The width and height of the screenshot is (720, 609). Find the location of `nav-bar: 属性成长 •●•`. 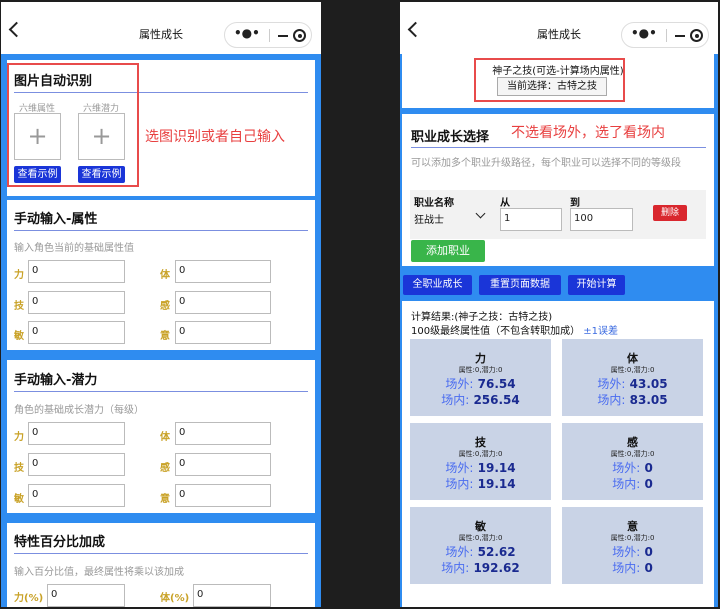

nav-bar: 属性成长 •●• is located at coordinates (559, 28).